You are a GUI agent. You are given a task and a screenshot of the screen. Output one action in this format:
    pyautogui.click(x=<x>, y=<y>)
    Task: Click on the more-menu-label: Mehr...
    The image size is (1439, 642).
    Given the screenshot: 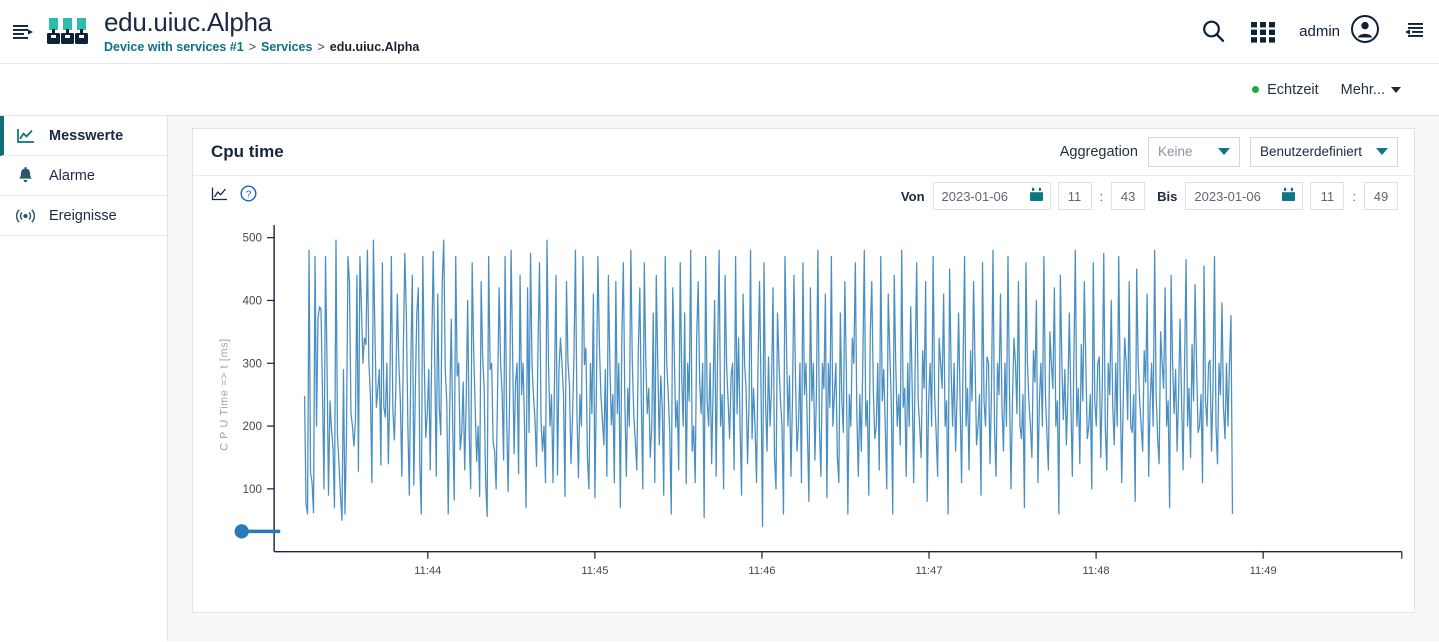 What is the action you would take?
    pyautogui.click(x=1362, y=89)
    